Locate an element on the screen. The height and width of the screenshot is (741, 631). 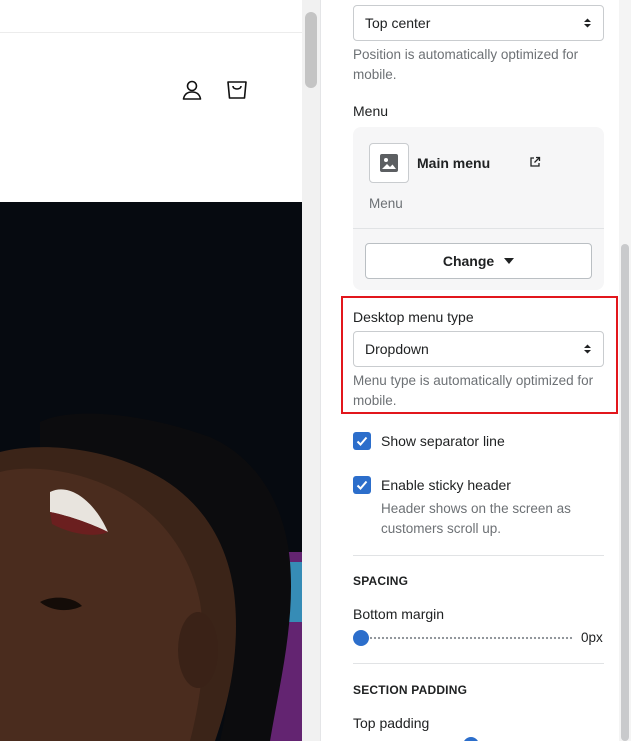
bottom-margin-label: Bottom margin is located at coordinates (399, 614).